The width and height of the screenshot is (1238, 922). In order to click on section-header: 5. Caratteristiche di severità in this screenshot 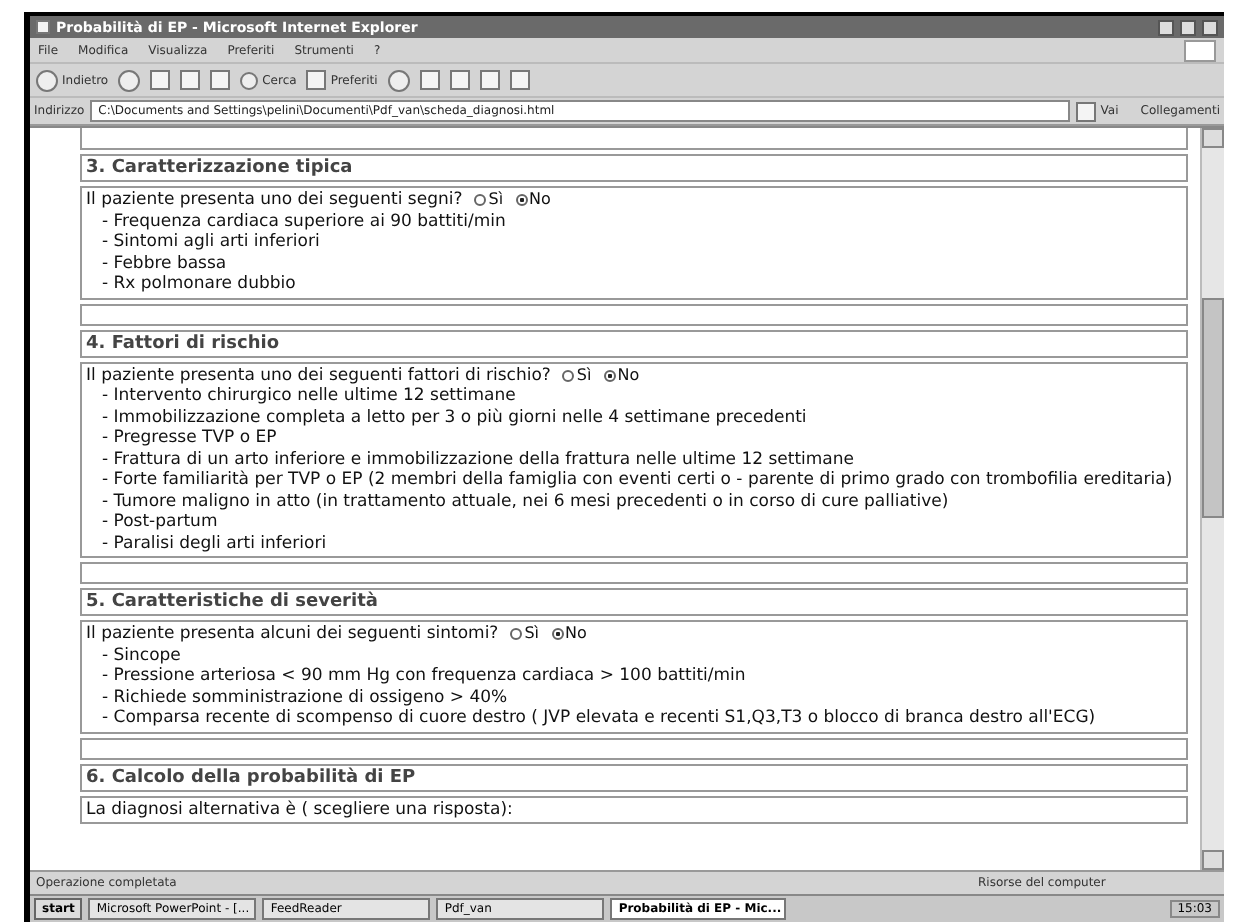, I will do `click(634, 602)`.